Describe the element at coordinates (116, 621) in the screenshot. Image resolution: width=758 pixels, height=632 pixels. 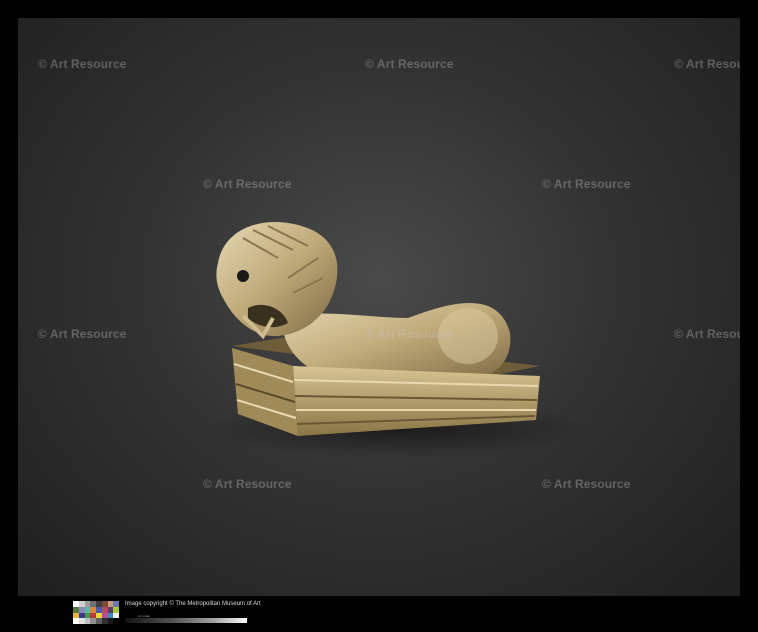
I see `color-swatch` at that location.